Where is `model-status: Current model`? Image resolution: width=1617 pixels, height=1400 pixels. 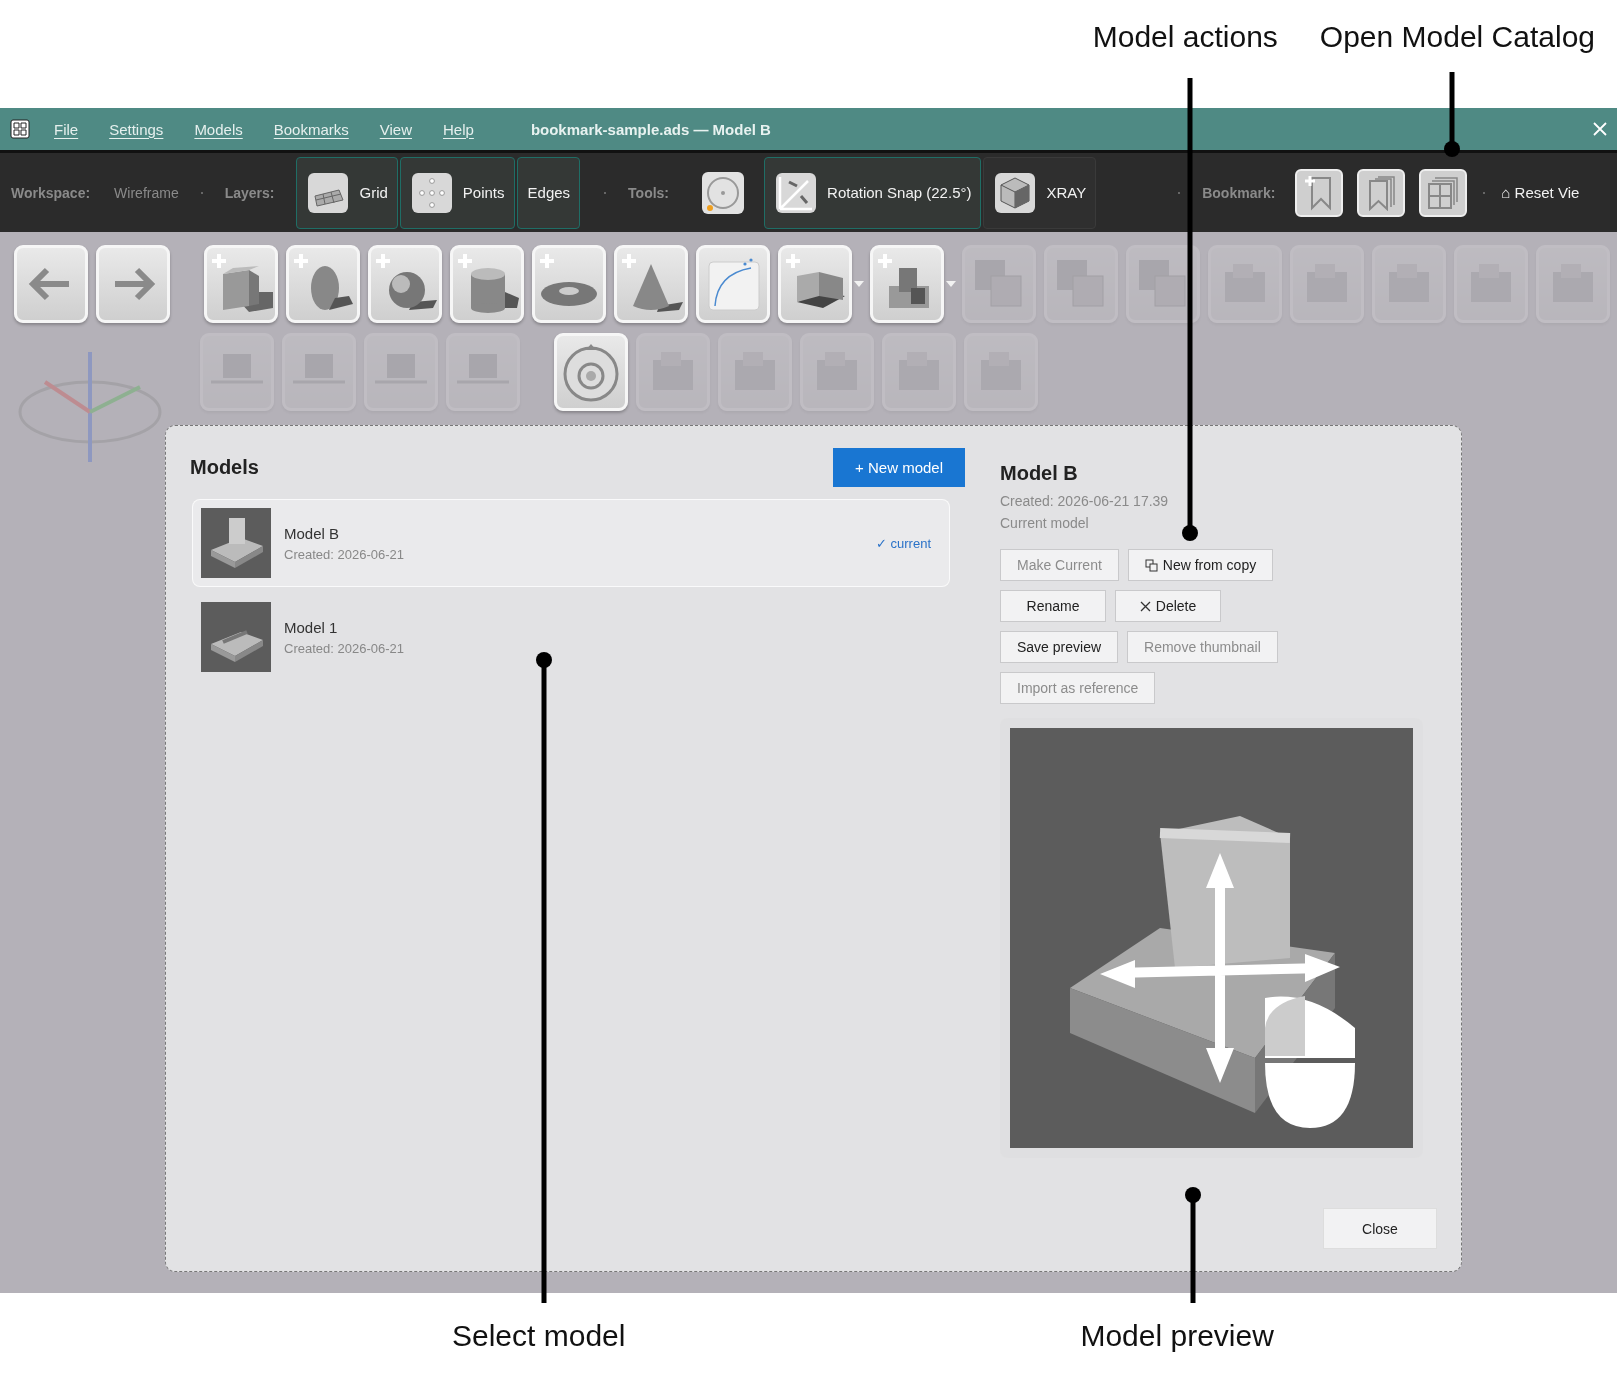
model-status: Current model is located at coordinates (1045, 523).